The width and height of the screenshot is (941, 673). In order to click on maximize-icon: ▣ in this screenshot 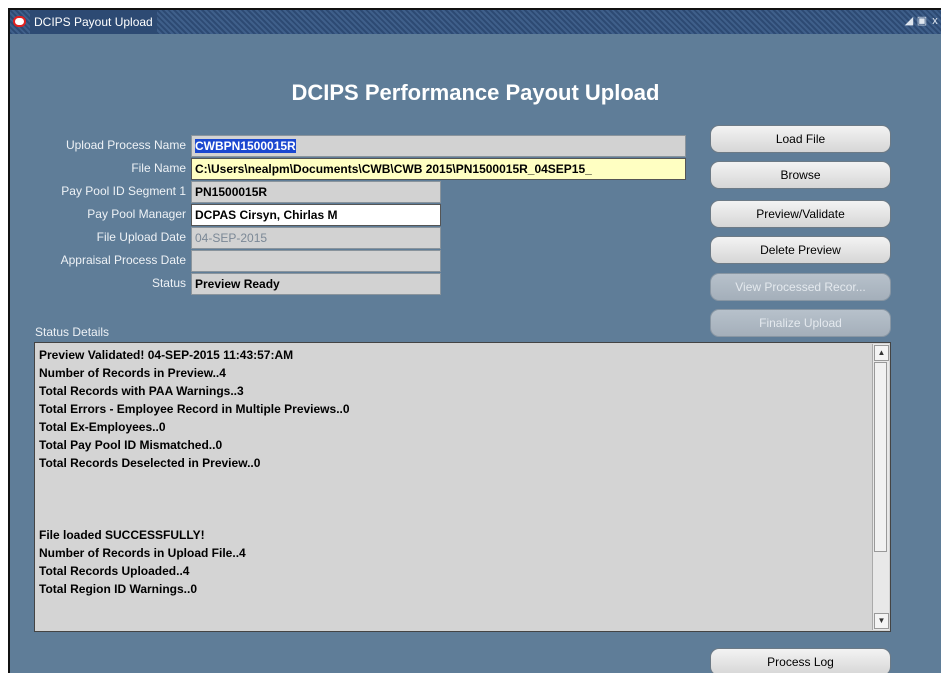, I will do `click(922, 21)`.